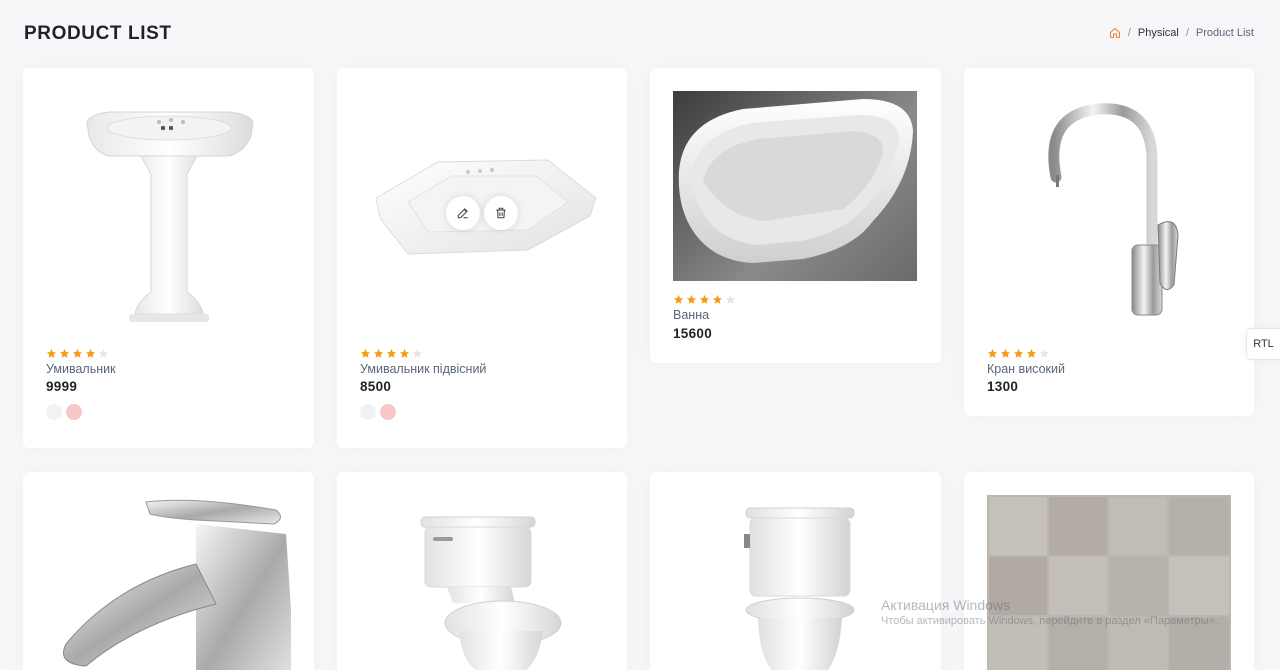  I want to click on breadcrumb: / Physical / Product List, so click(1181, 33).